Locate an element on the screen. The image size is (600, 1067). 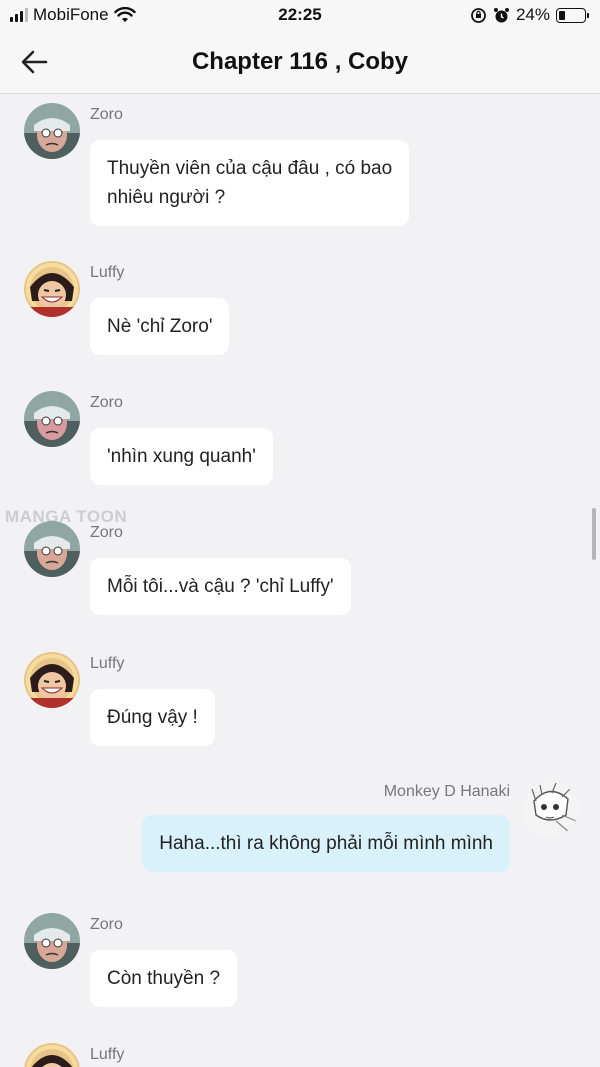
nav-bar: Chapter 116 , Coby is located at coordinates (300, 63).